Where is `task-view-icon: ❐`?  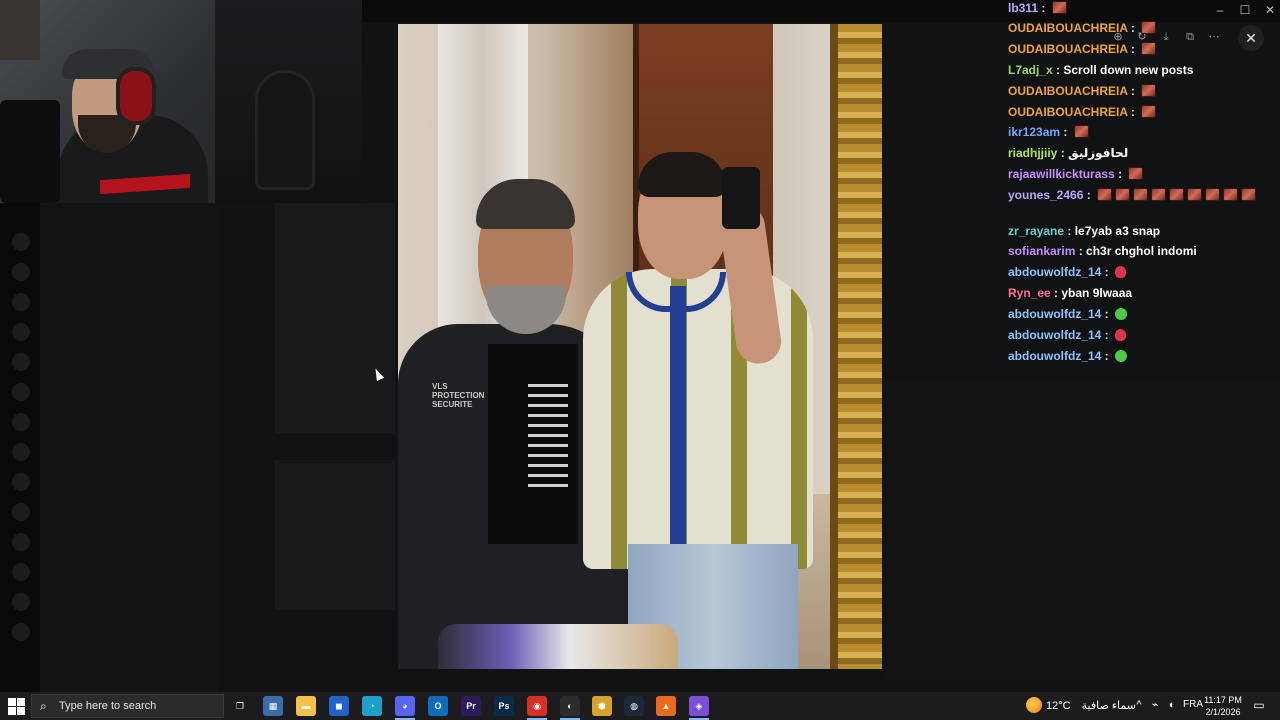
task-view-icon: ❐ is located at coordinates (240, 706).